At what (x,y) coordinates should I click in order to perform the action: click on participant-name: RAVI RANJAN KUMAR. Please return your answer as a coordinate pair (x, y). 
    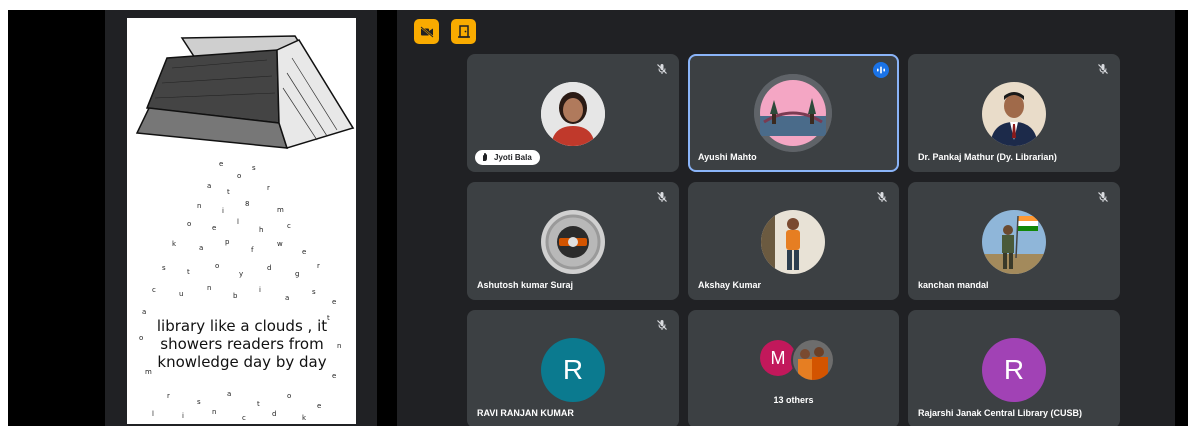
    Looking at the image, I should click on (525, 413).